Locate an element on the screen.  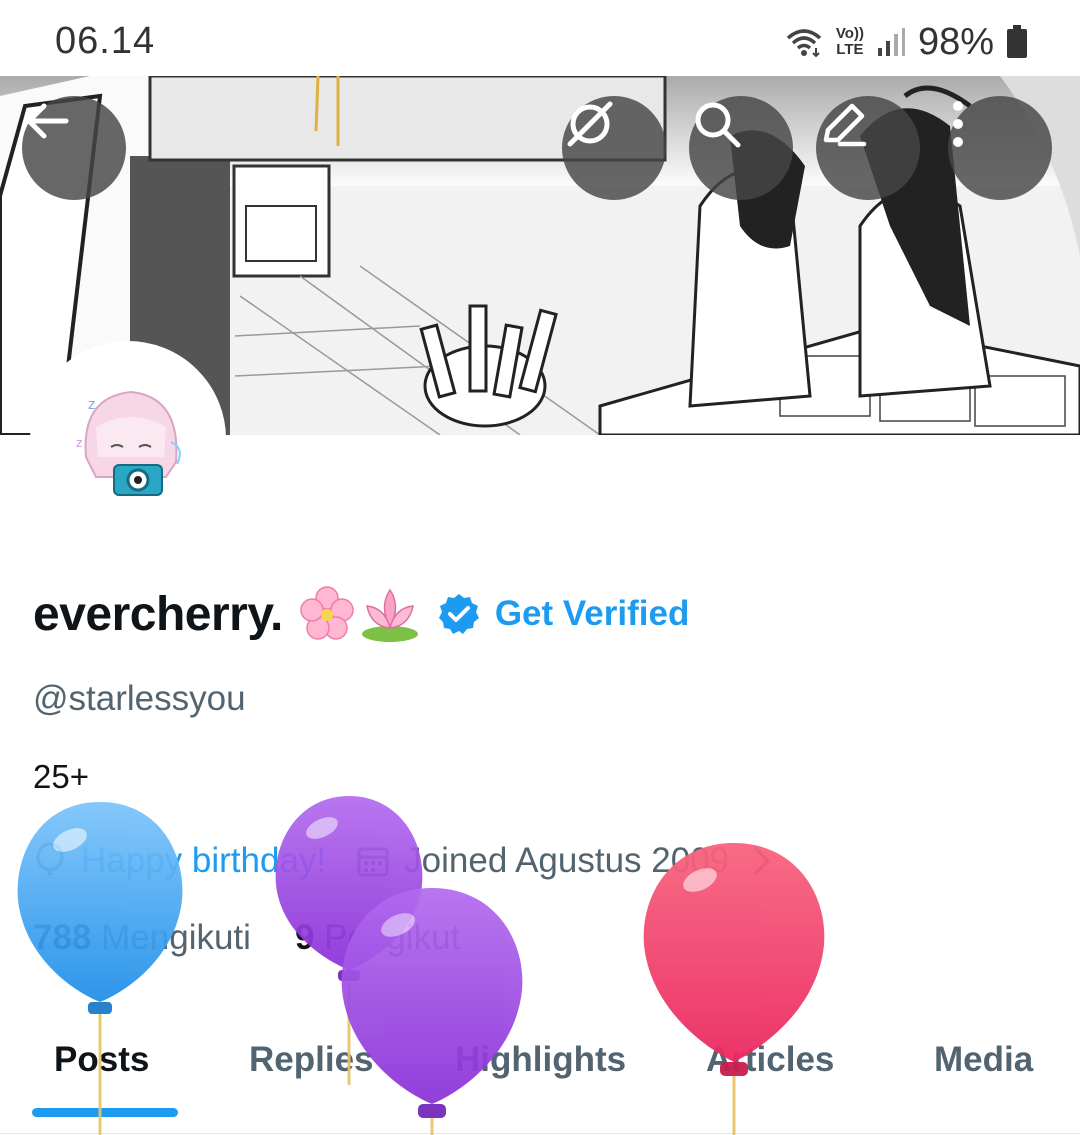
name-emojis is located at coordinates (359, 614).